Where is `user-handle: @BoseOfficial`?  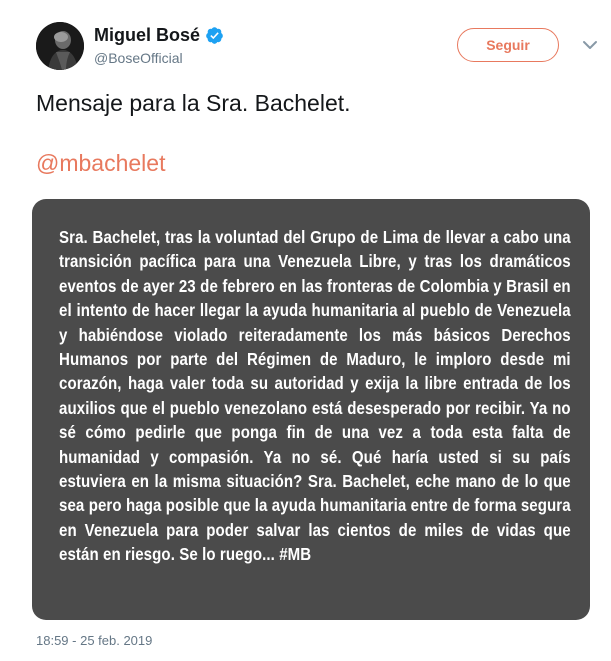 user-handle: @BoseOfficial is located at coordinates (159, 58).